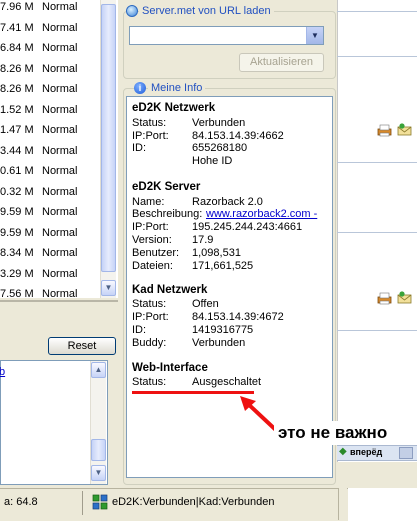 The image size is (417, 521). I want to click on file-size: 1.47 M, so click(17, 130).